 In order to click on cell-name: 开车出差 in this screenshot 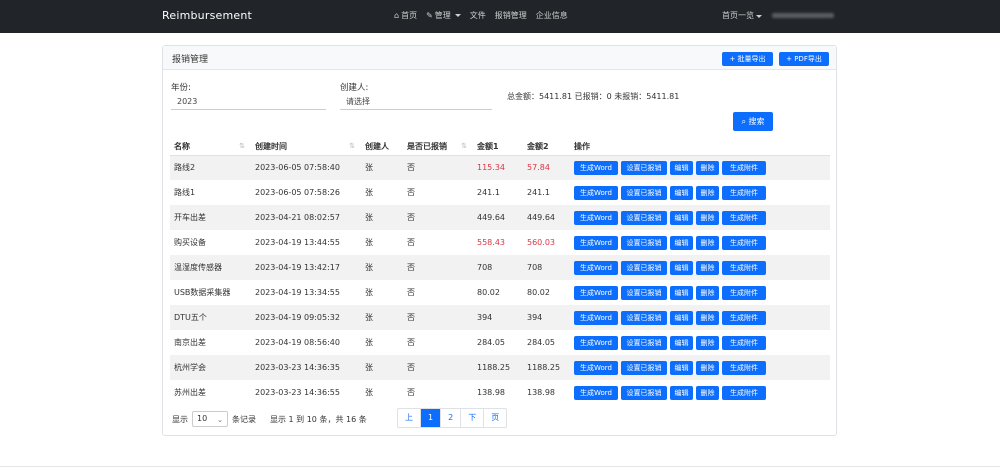, I will do `click(210, 217)`.